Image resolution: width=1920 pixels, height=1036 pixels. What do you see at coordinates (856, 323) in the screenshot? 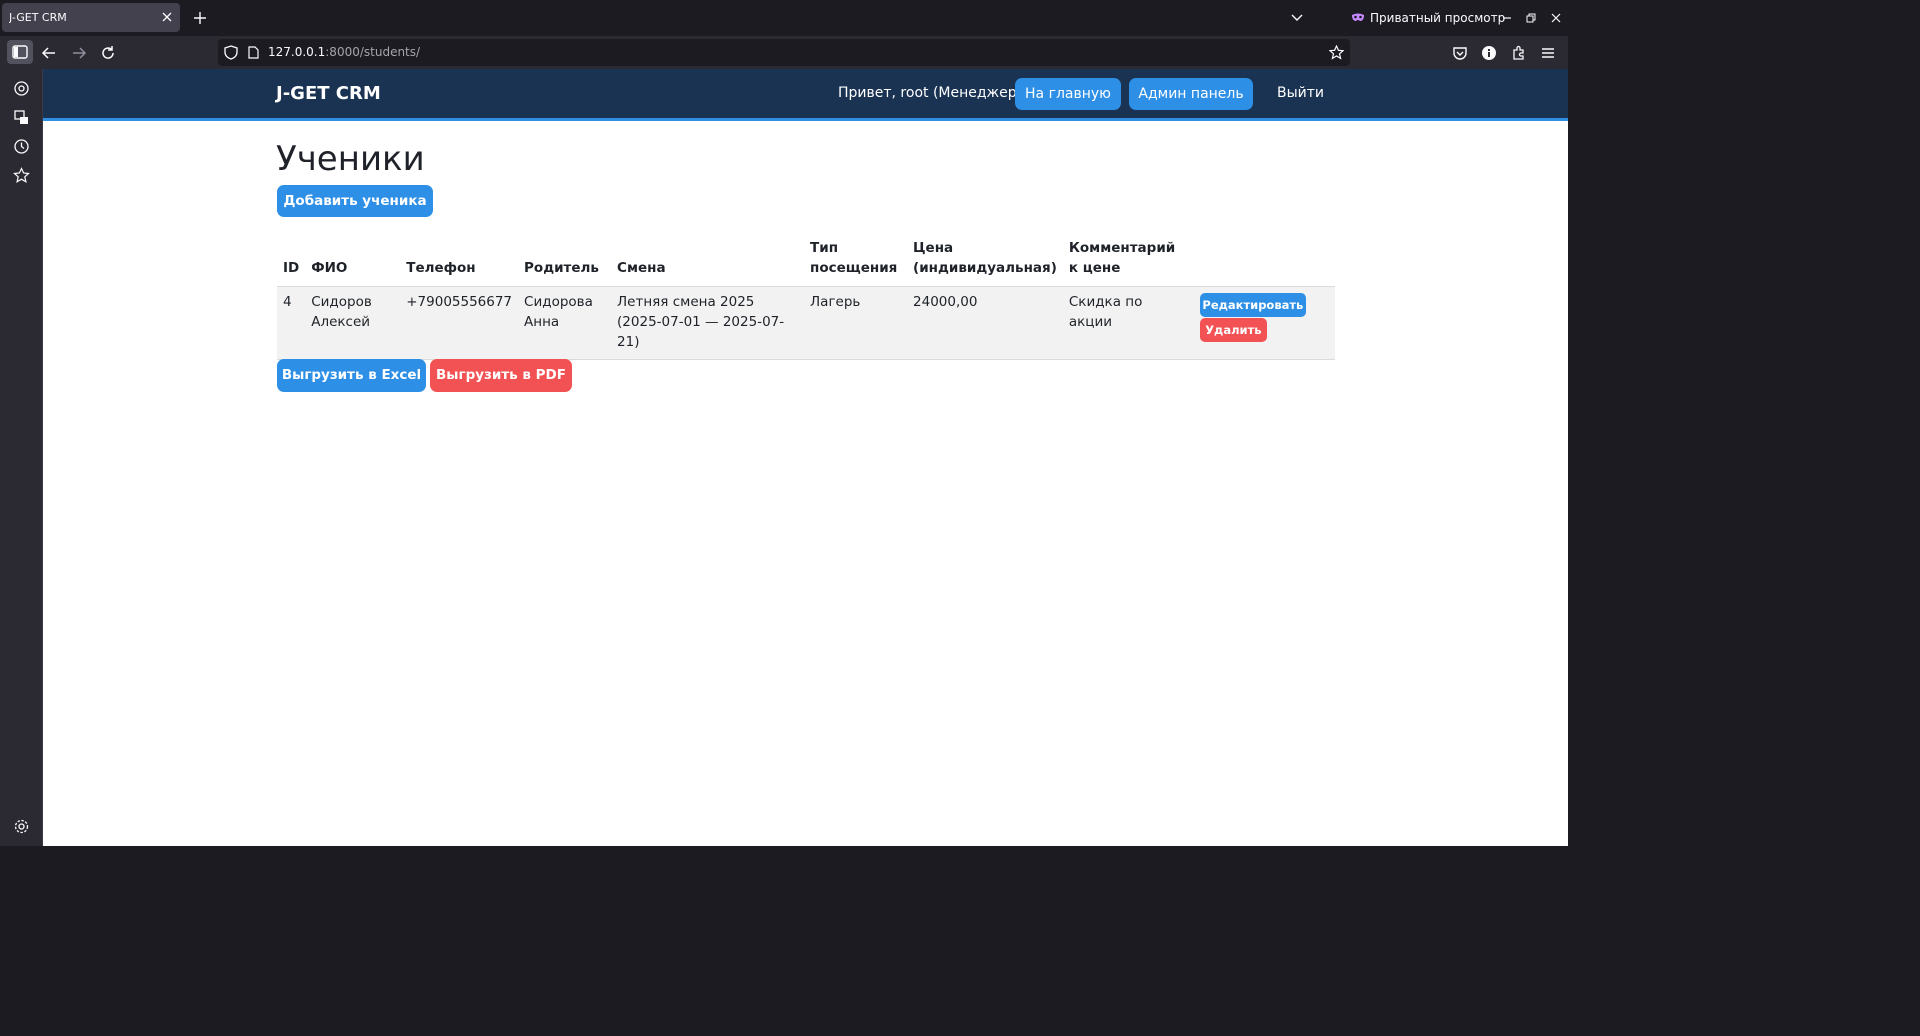
I see `cell-visit-type: Лагерь` at bounding box center [856, 323].